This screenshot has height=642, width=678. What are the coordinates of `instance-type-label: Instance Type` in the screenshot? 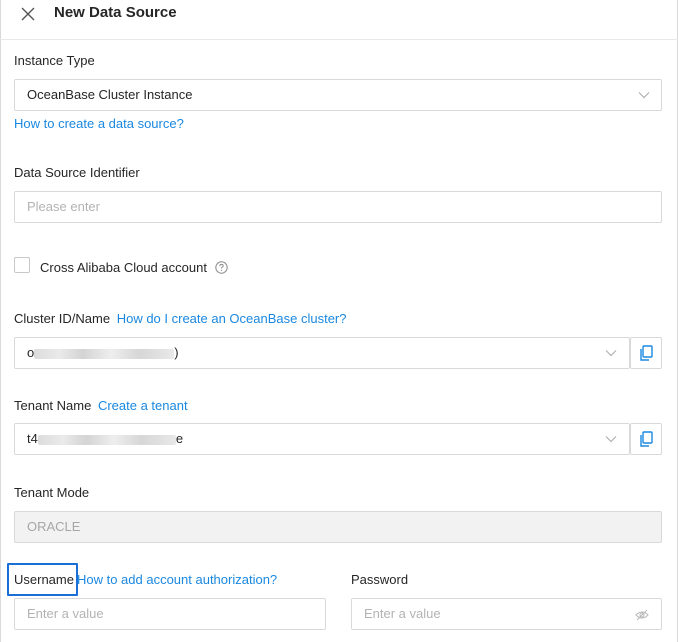 It's located at (54, 60).